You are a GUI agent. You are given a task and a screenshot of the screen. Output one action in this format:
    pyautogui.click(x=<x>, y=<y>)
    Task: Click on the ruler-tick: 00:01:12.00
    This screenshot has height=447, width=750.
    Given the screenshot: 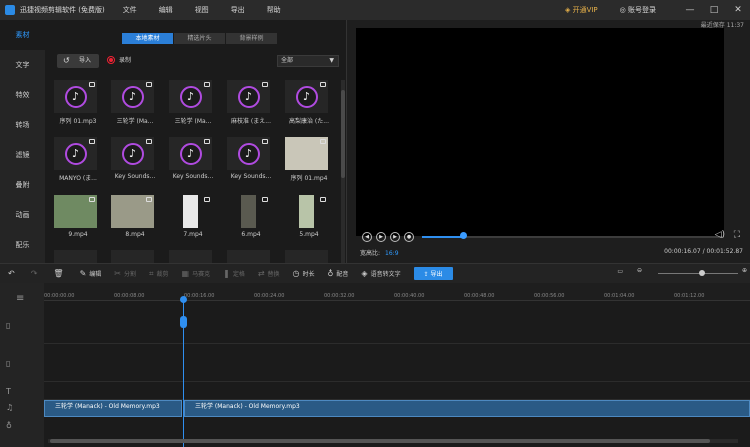 What is the action you would take?
    pyautogui.click(x=689, y=296)
    